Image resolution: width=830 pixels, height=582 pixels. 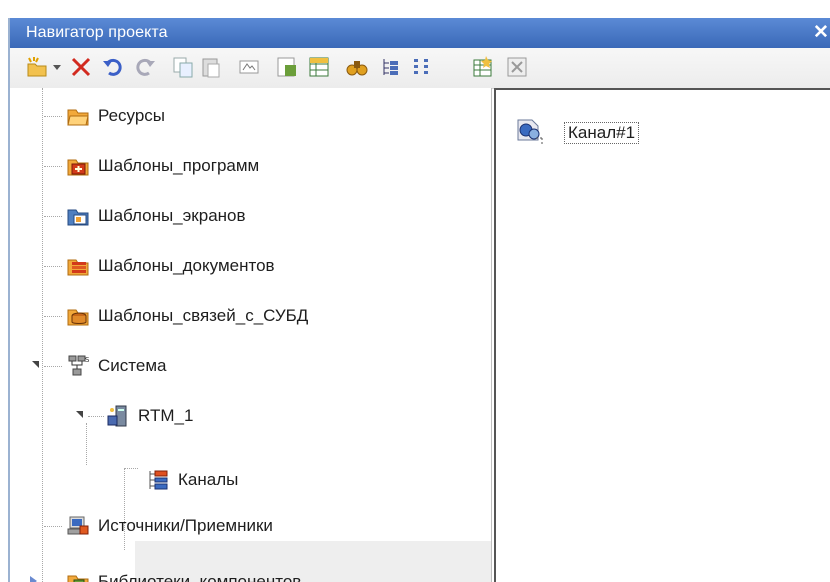 I want to click on undo-icon, so click(x=113, y=67).